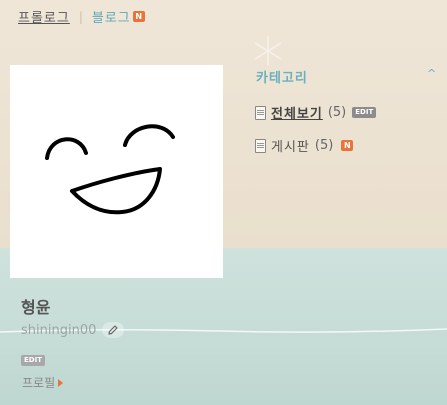  I want to click on tab-blog: 블로그, so click(111, 16).